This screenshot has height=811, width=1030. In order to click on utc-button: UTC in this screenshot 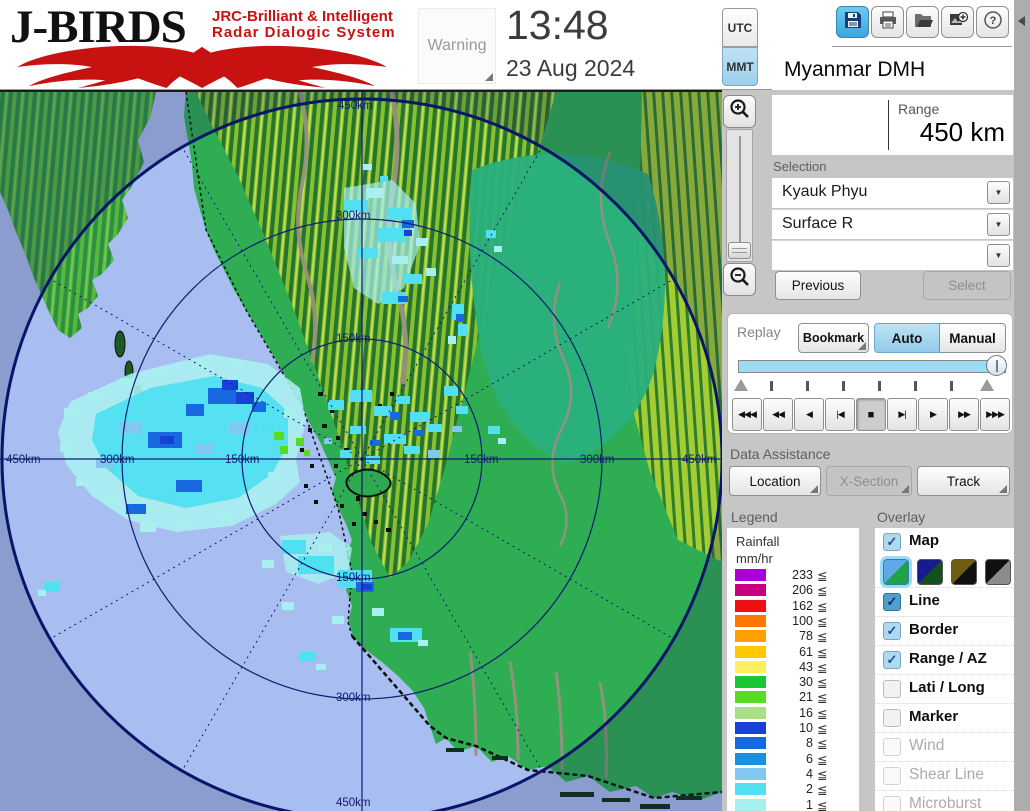, I will do `click(740, 27)`.